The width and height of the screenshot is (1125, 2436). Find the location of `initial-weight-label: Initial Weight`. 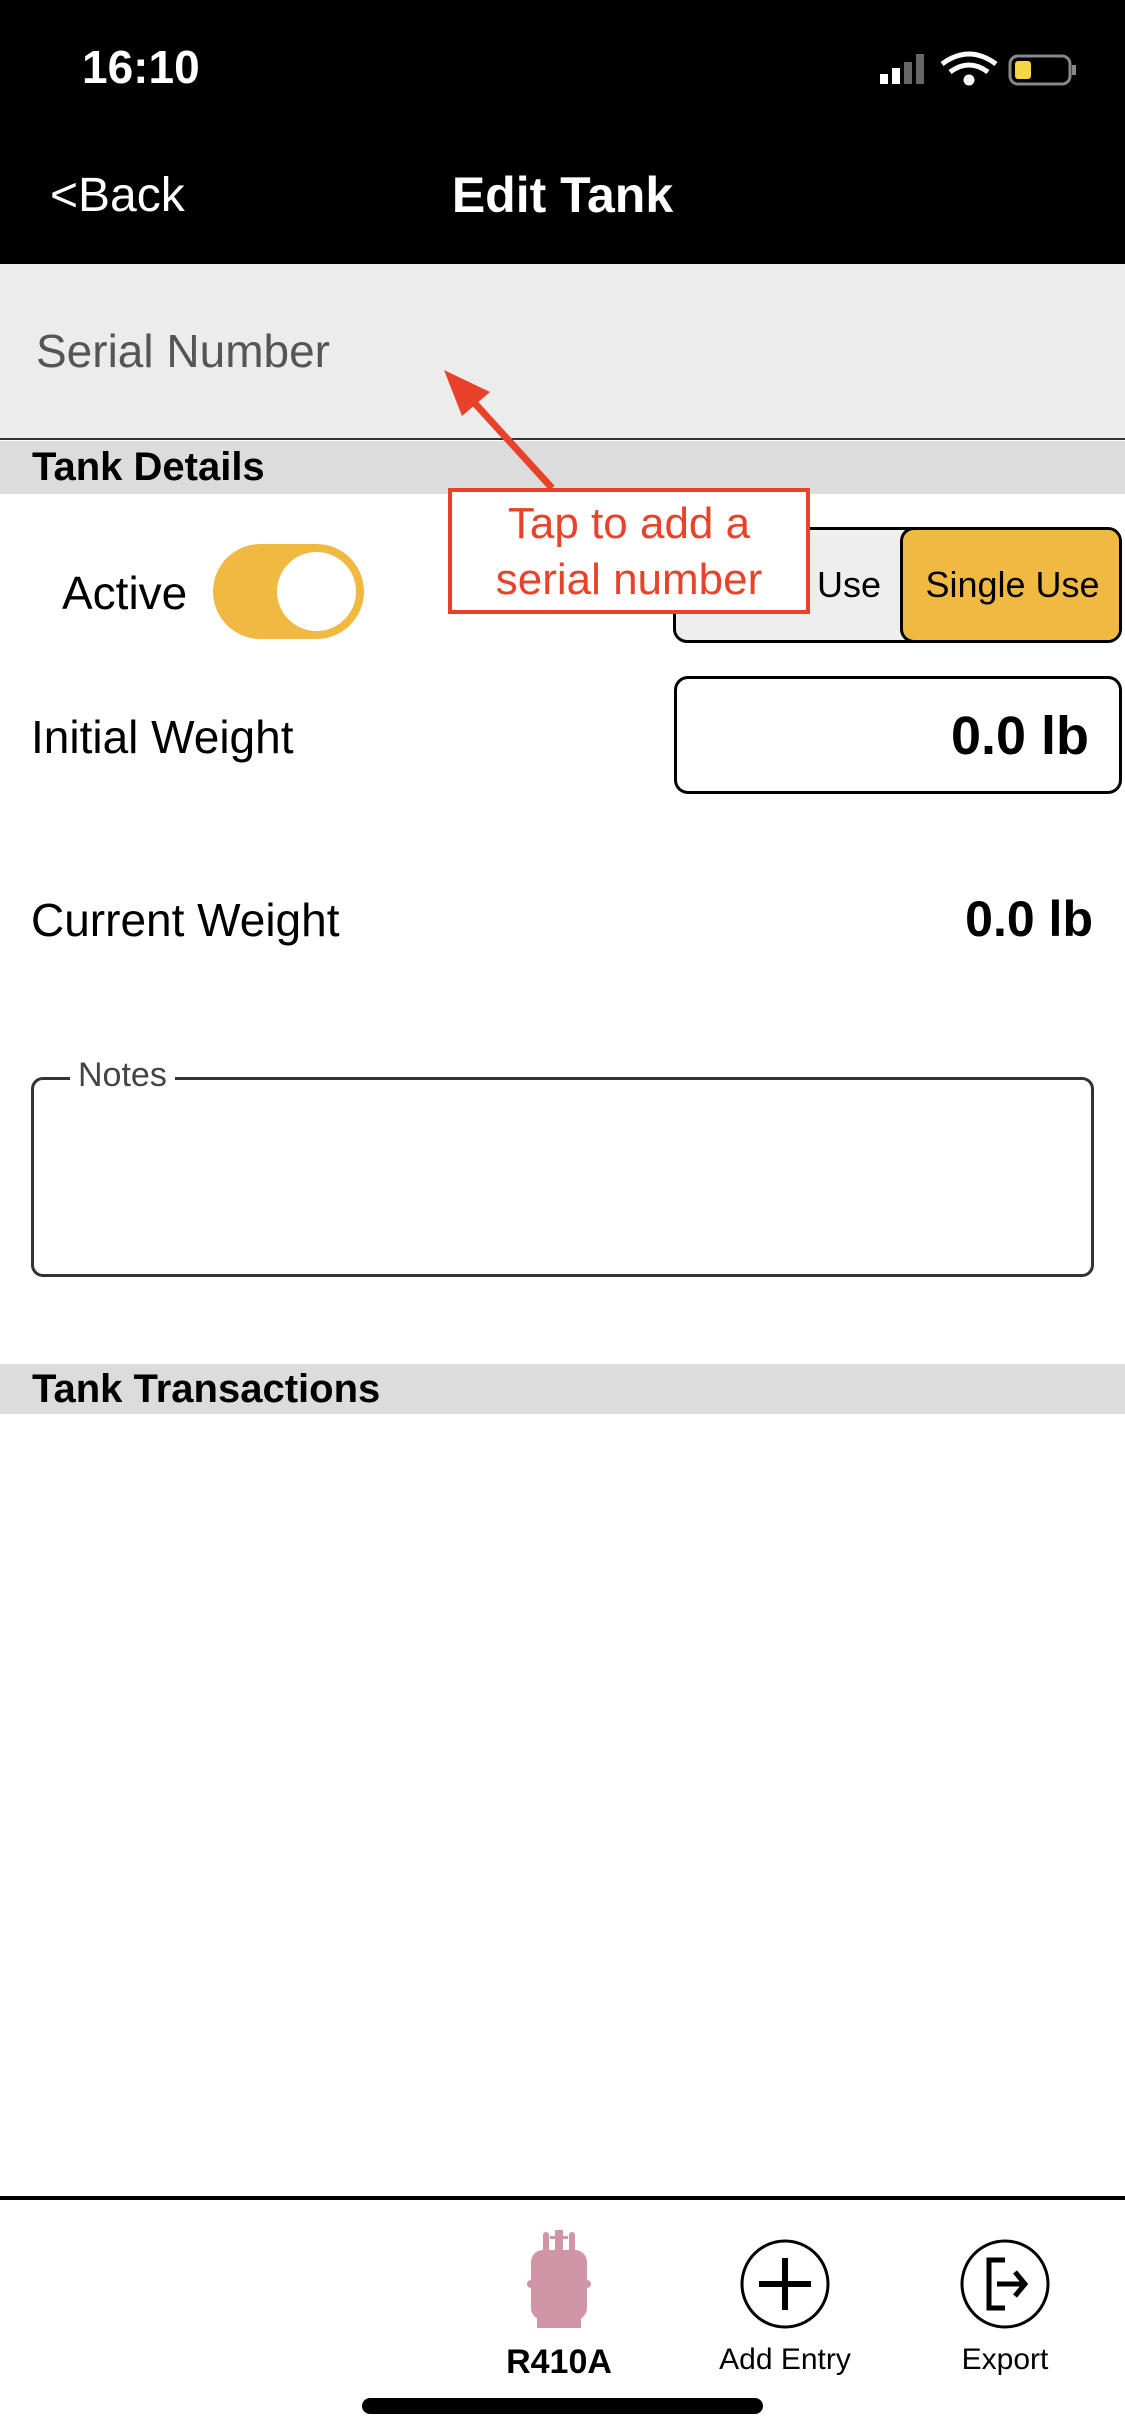

initial-weight-label: Initial Weight is located at coordinates (162, 737).